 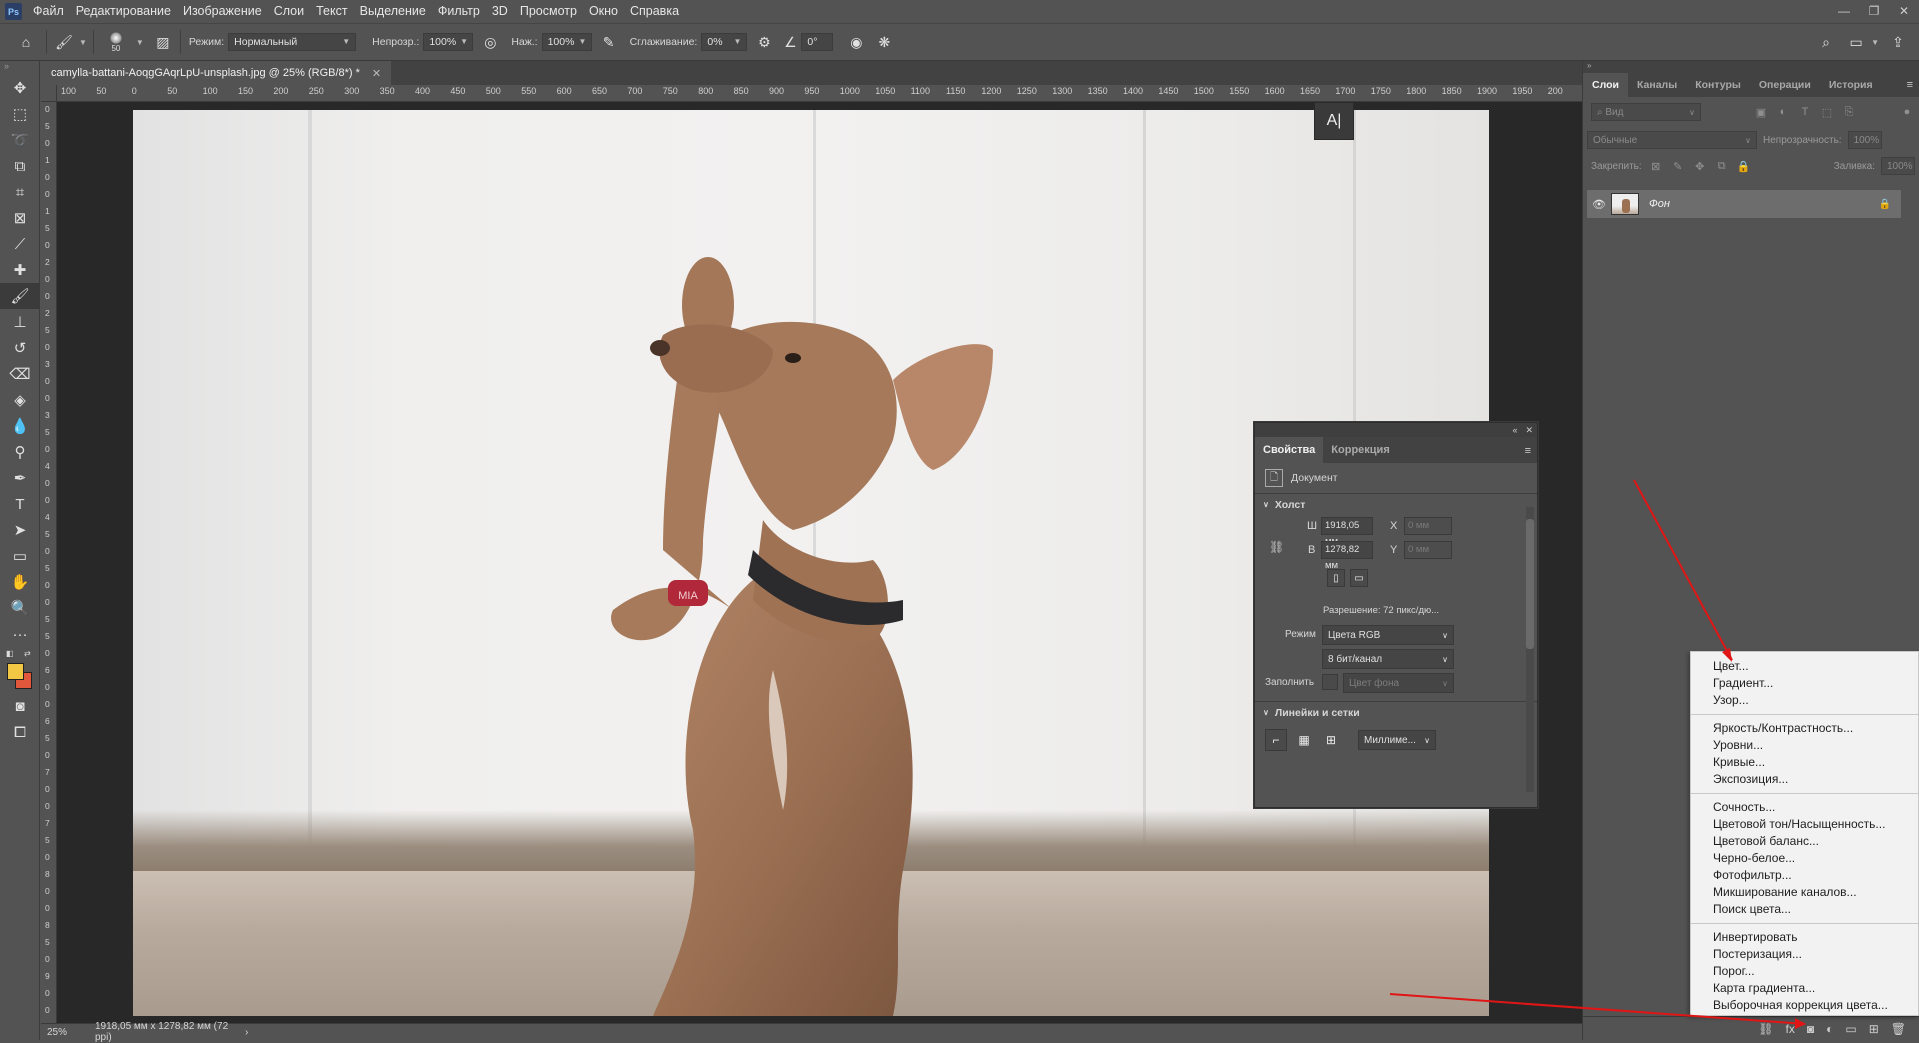 I want to click on minimize-icon: —, so click(x=1844, y=11).